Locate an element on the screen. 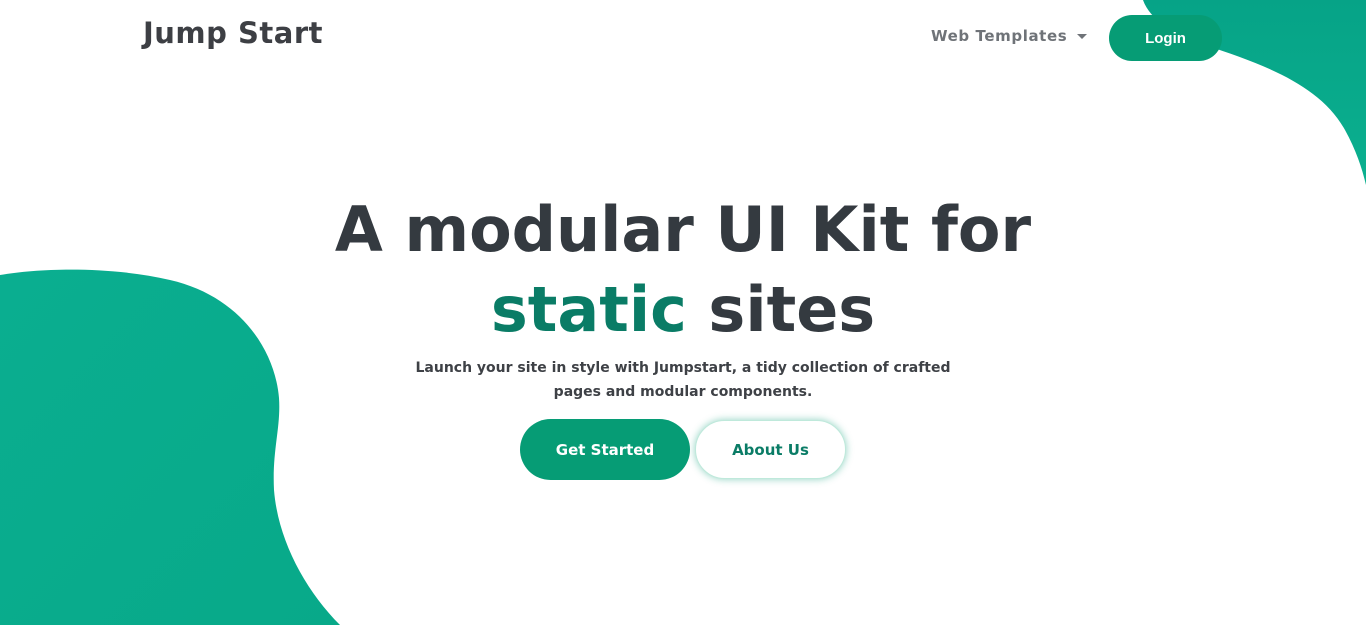 The width and height of the screenshot is (1366, 625). get-started-button: Get Started is located at coordinates (605, 449).